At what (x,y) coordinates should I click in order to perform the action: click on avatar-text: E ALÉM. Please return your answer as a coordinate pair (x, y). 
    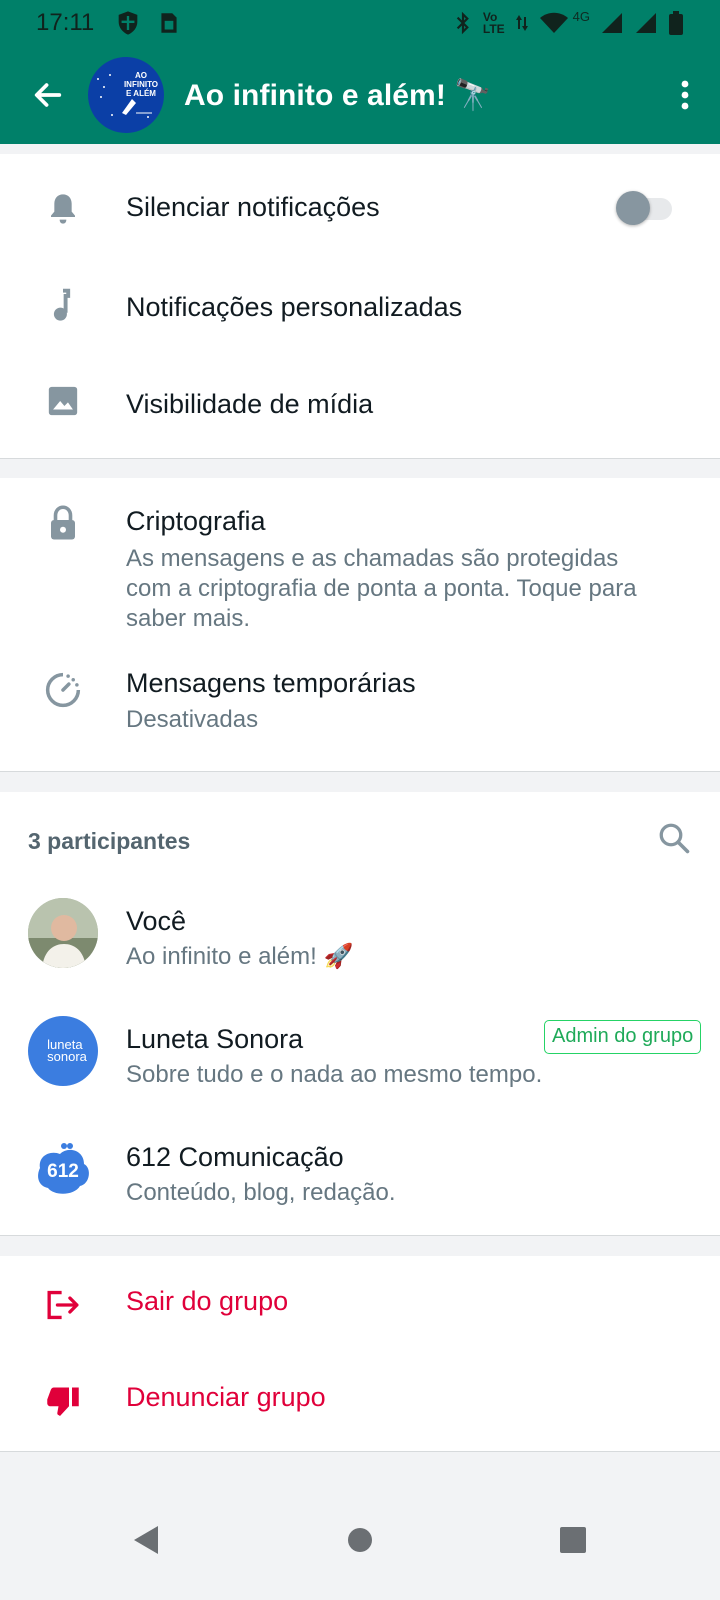
    Looking at the image, I should click on (141, 93).